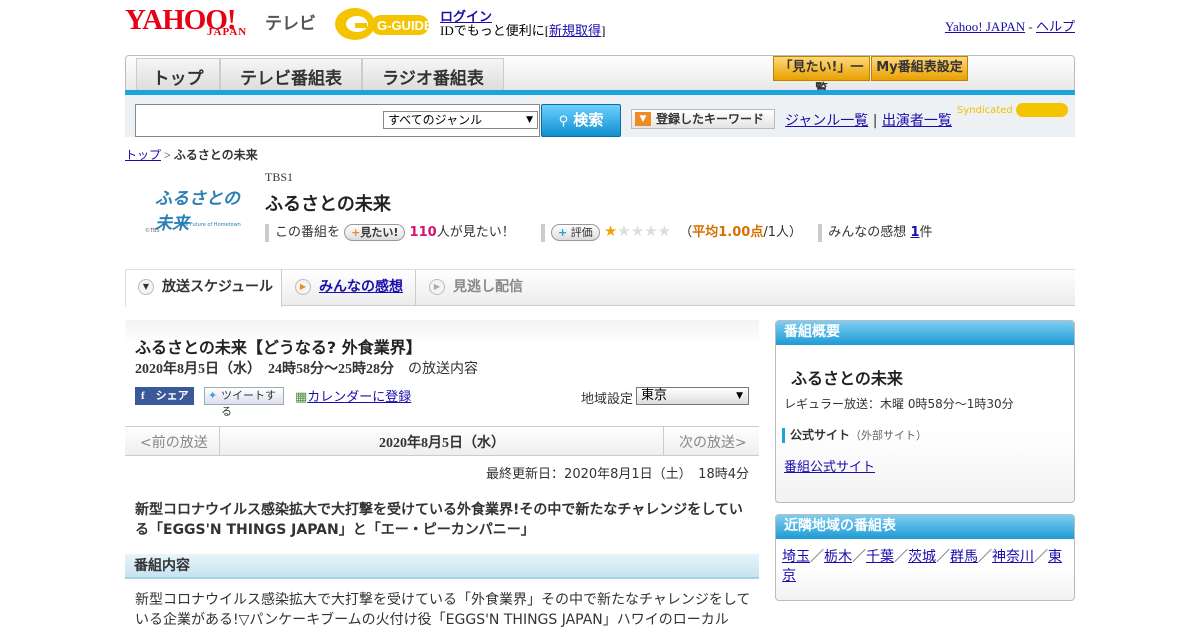 Image resolution: width=1200 pixels, height=630 pixels. Describe the element at coordinates (692, 396) in the screenshot. I see `region-select: 東京 ▼` at that location.